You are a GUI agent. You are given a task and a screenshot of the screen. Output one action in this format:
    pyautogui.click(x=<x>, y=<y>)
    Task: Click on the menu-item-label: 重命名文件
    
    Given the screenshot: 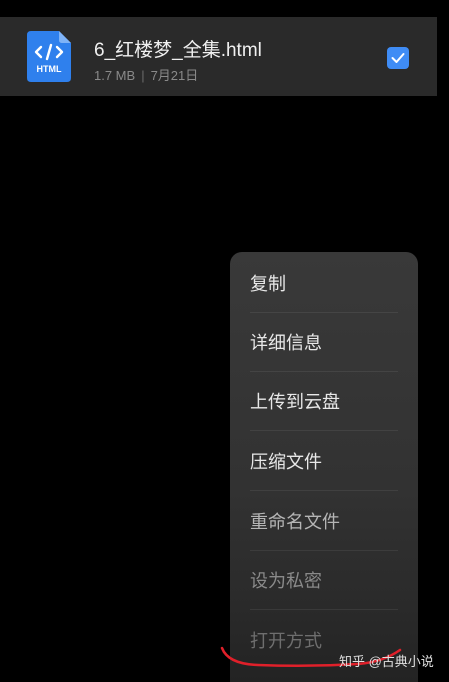 What is the action you would take?
    pyautogui.click(x=295, y=522)
    